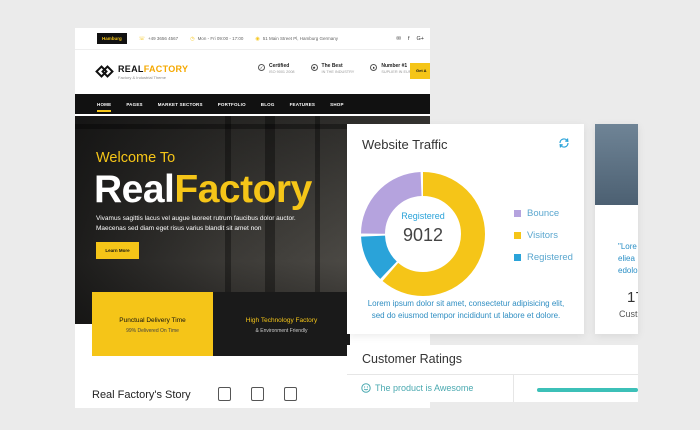 This screenshot has width=700, height=430. What do you see at coordinates (131, 69) in the screenshot?
I see `brand-real: REAL` at bounding box center [131, 69].